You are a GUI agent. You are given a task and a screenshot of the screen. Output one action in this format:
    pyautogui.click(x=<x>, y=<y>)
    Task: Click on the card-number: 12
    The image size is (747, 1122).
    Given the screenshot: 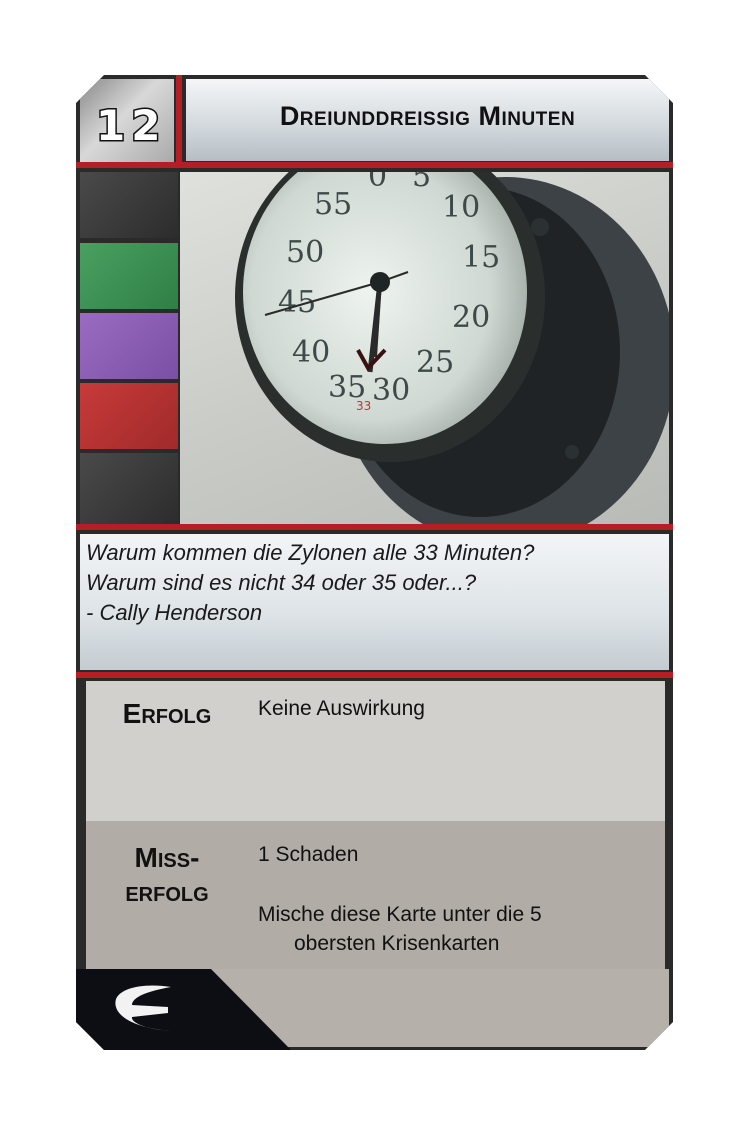 What is the action you would take?
    pyautogui.click(x=130, y=126)
    